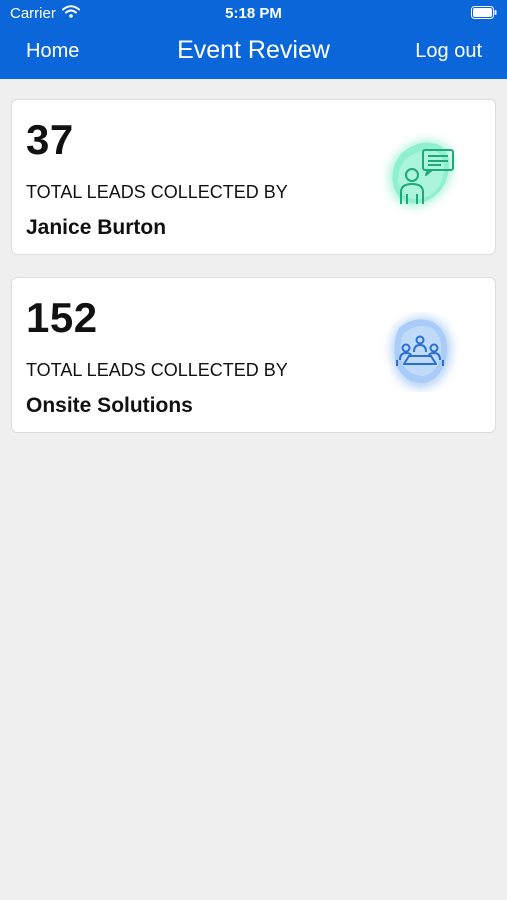 The image size is (507, 900). Describe the element at coordinates (420, 352) in the screenshot. I see `team-meeting-icon` at that location.